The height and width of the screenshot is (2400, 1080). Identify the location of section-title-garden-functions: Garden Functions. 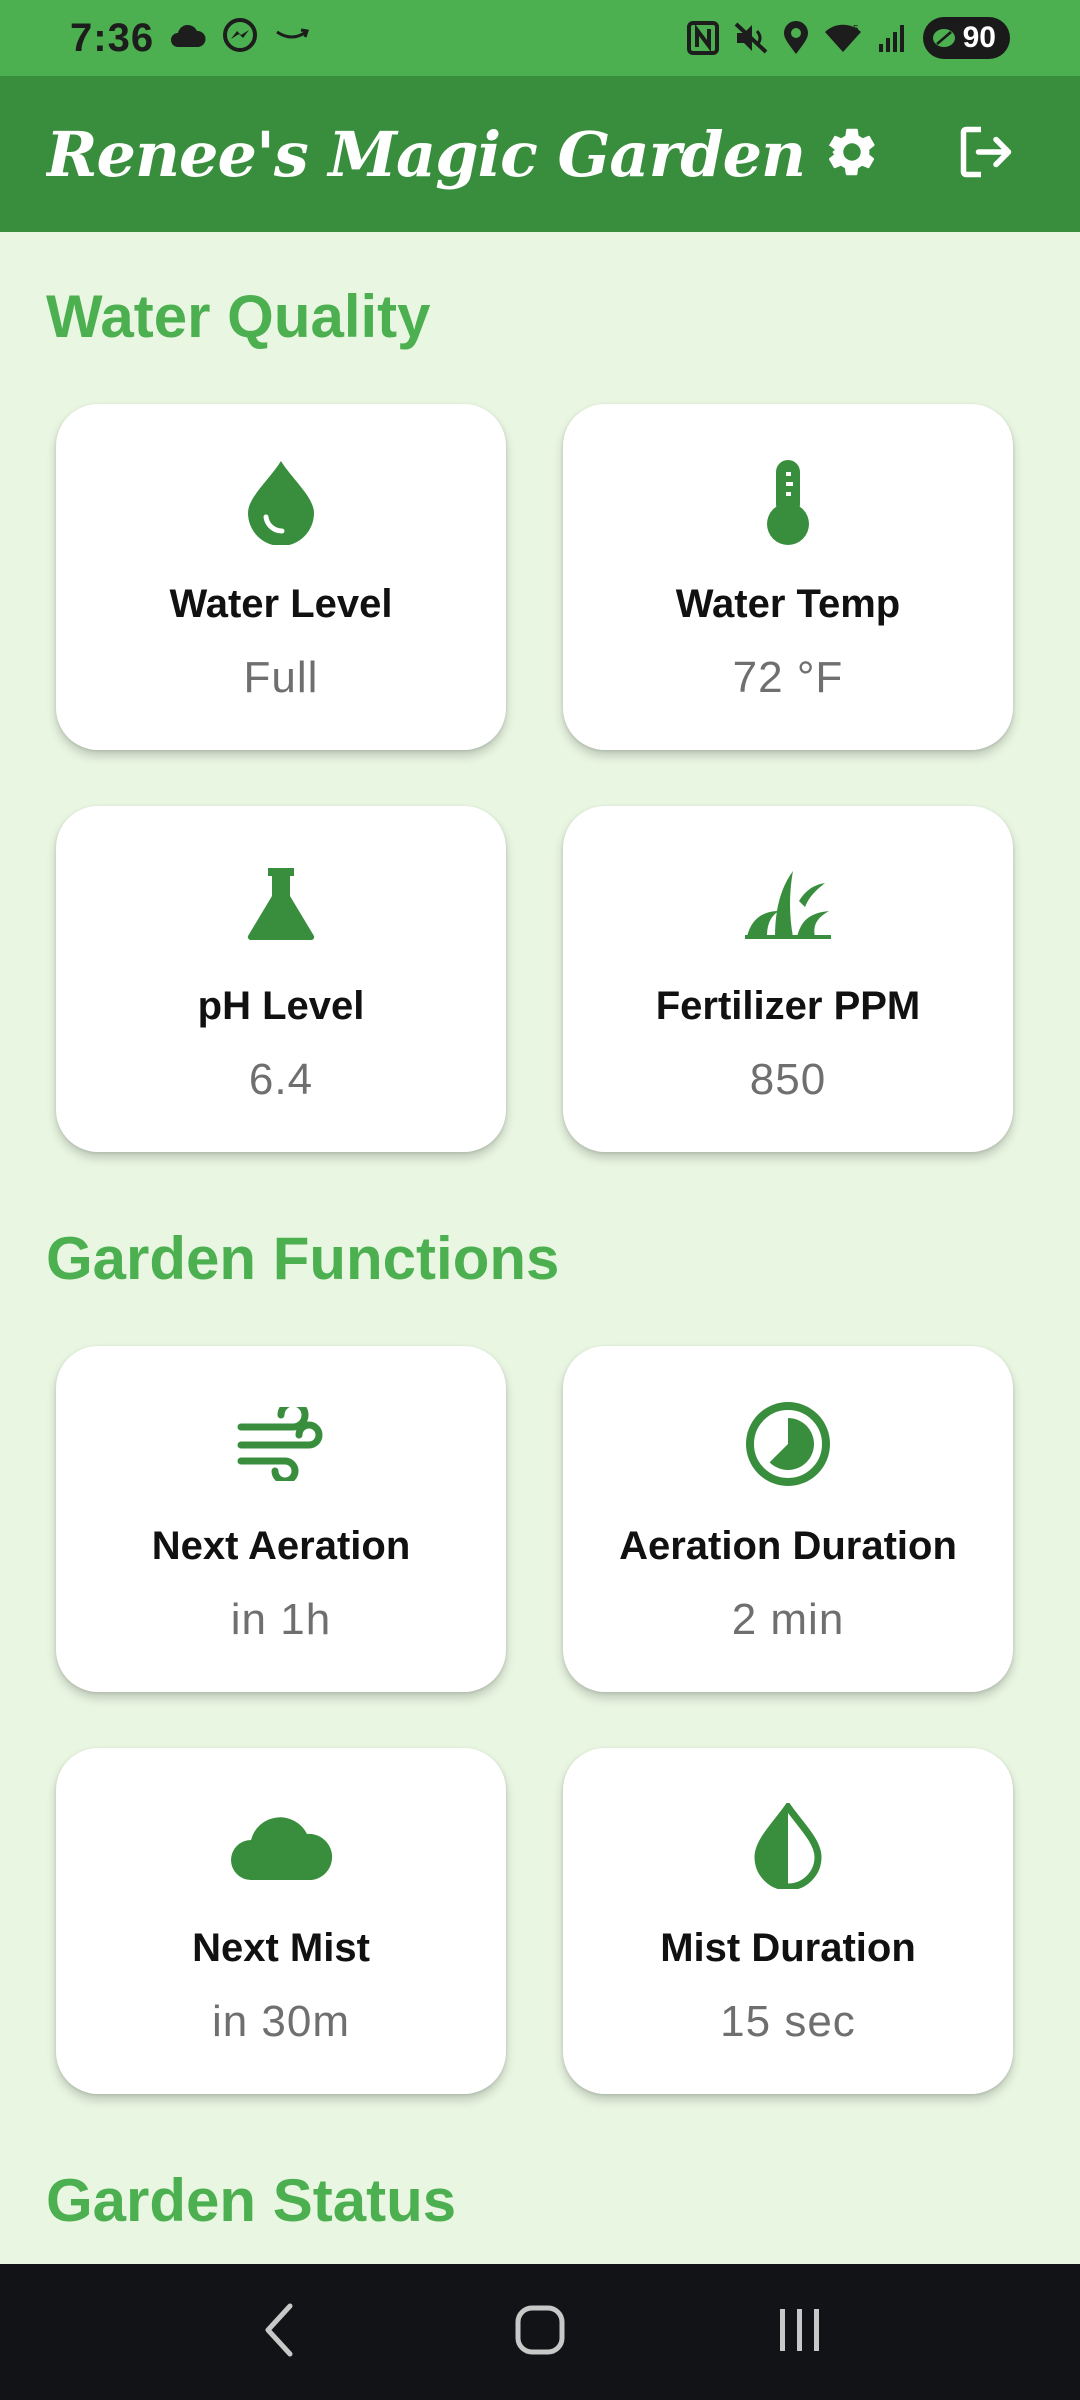
(303, 1258).